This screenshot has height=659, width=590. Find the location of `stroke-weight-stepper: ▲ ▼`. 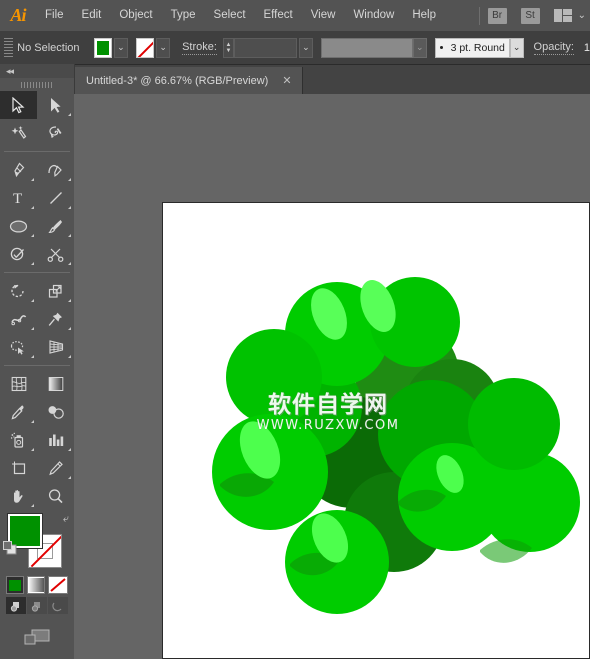

stroke-weight-stepper: ▲ ▼ is located at coordinates (228, 47).